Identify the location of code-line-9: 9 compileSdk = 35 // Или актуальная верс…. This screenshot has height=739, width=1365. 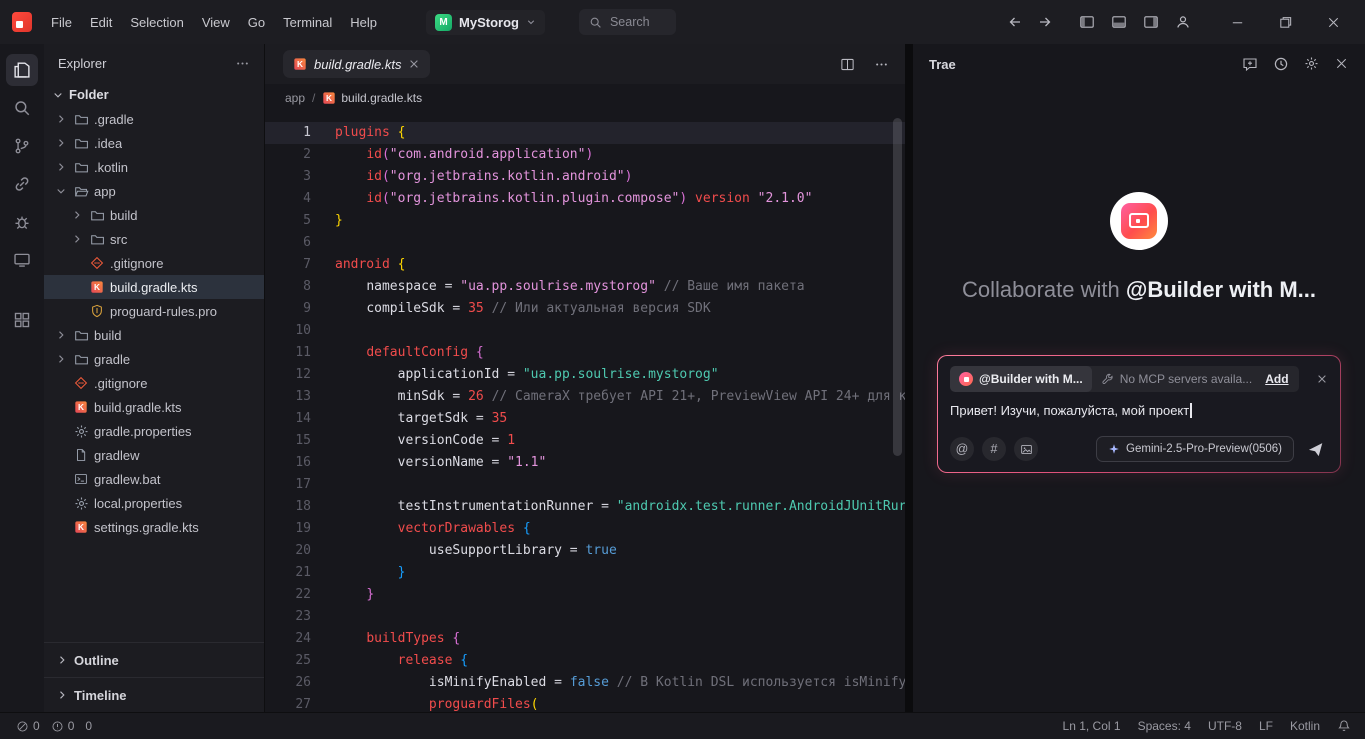
(585, 309).